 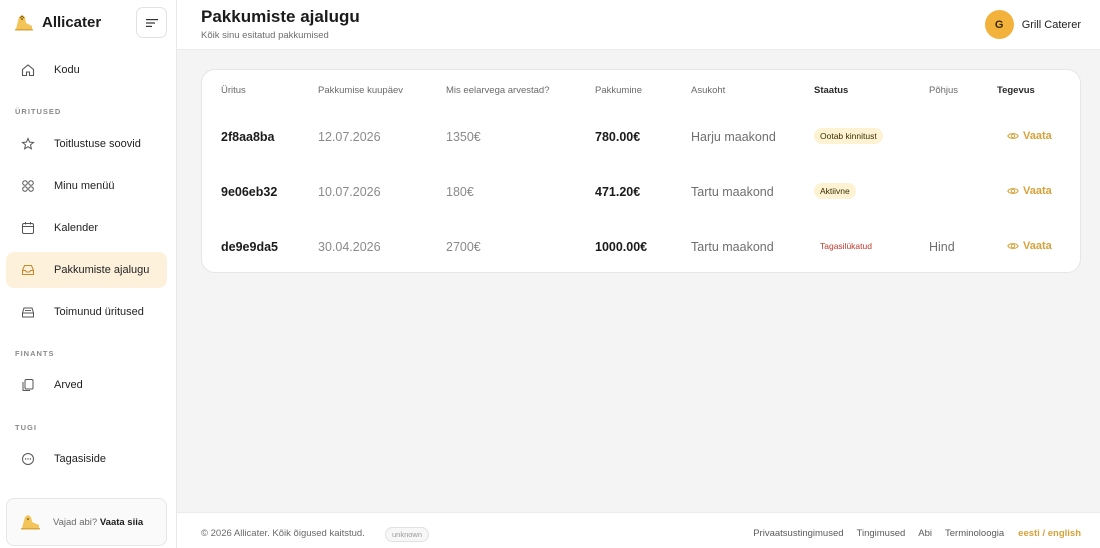 What do you see at coordinates (835, 191) in the screenshot?
I see `status-badge: Aktiivne` at bounding box center [835, 191].